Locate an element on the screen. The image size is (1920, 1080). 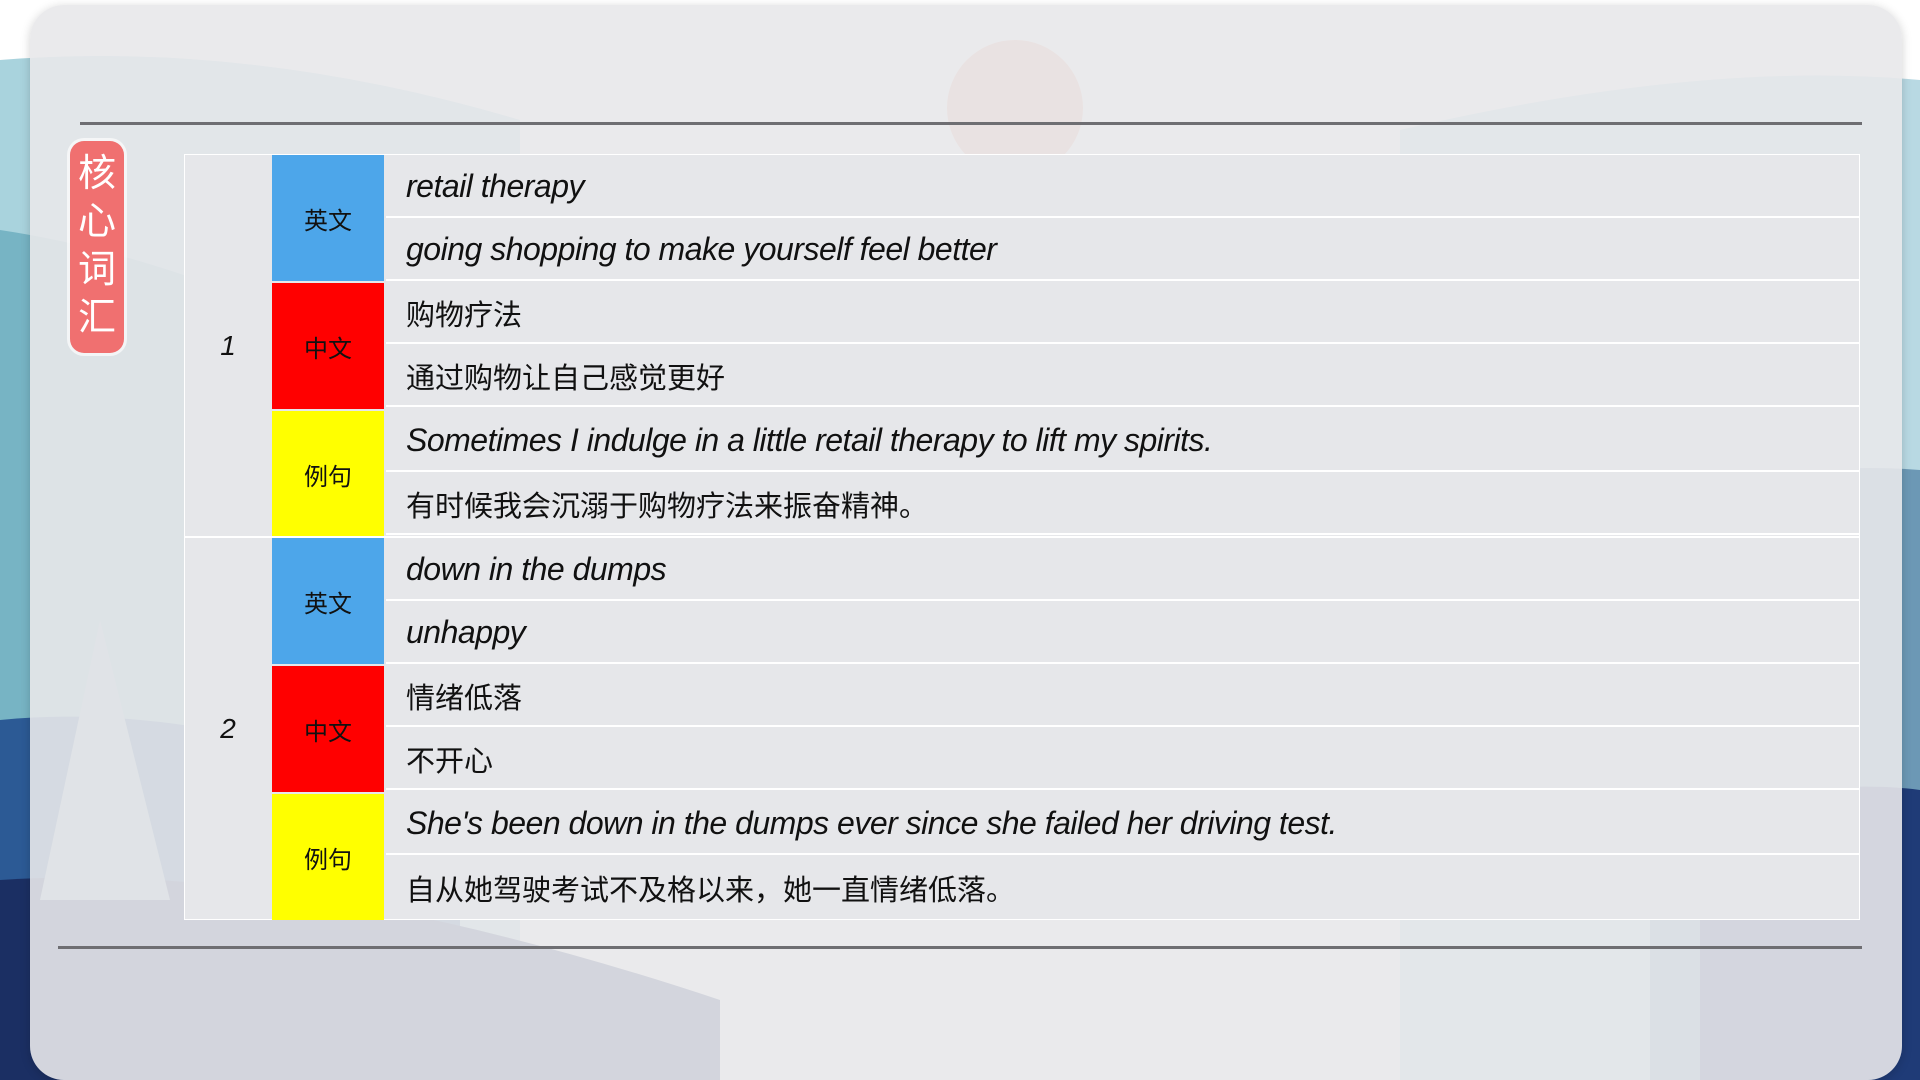
definition-english: unhappy is located at coordinates (1122, 633).